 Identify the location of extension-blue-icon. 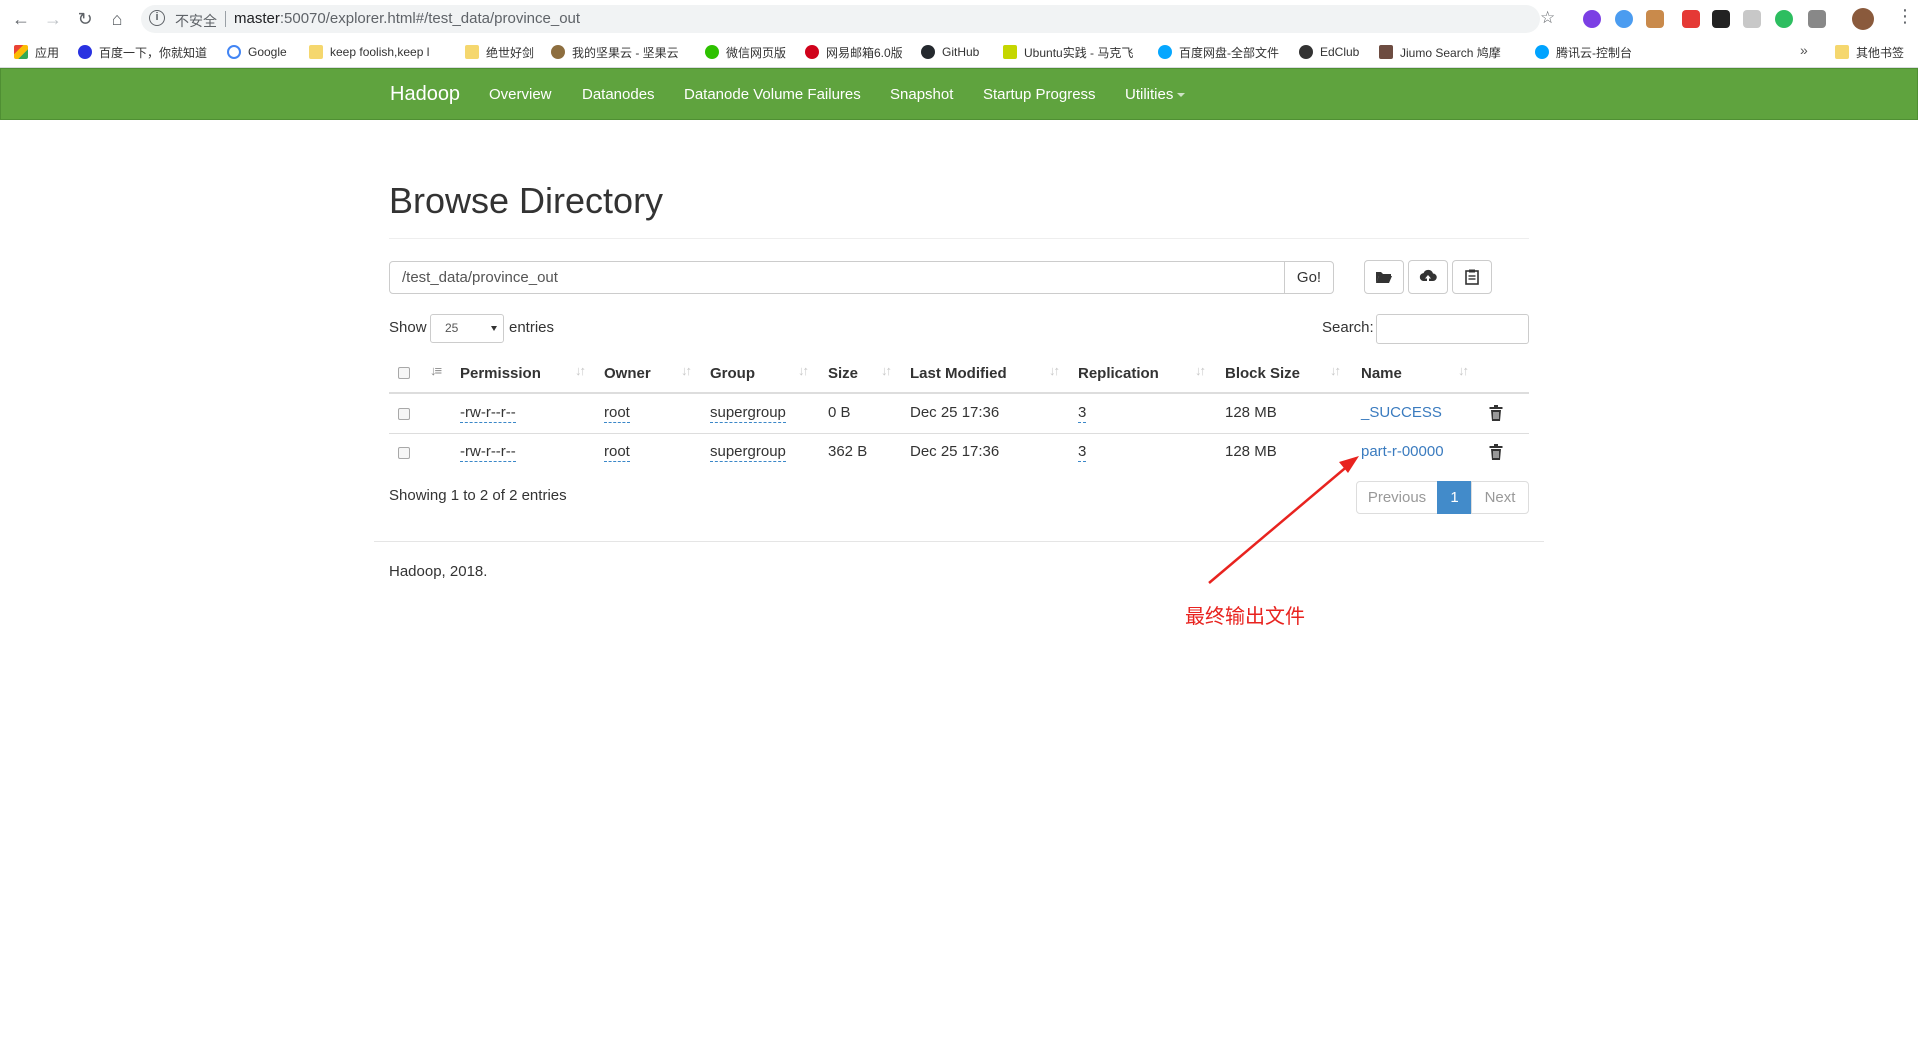
(1624, 19).